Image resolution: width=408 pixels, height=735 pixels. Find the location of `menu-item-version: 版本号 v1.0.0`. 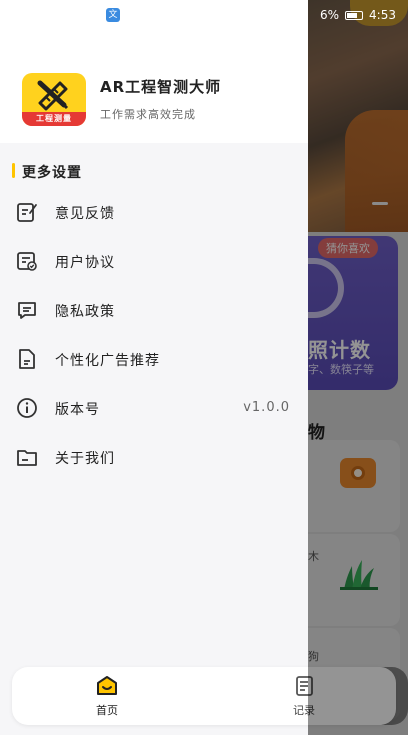

menu-item-version: 版本号 v1.0.0 is located at coordinates (154, 408).